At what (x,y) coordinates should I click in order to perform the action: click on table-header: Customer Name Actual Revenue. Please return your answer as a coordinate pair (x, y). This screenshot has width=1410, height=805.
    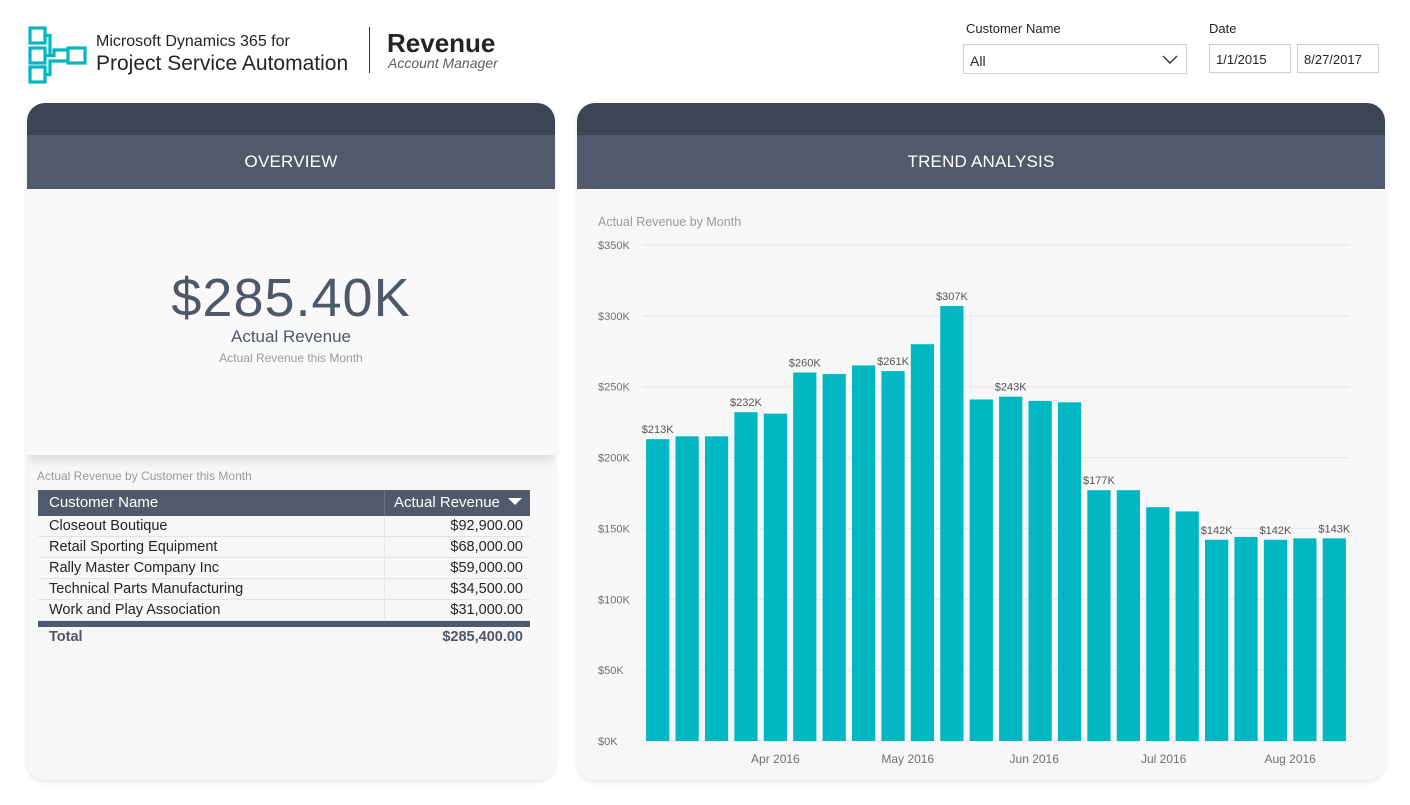
    Looking at the image, I should click on (284, 503).